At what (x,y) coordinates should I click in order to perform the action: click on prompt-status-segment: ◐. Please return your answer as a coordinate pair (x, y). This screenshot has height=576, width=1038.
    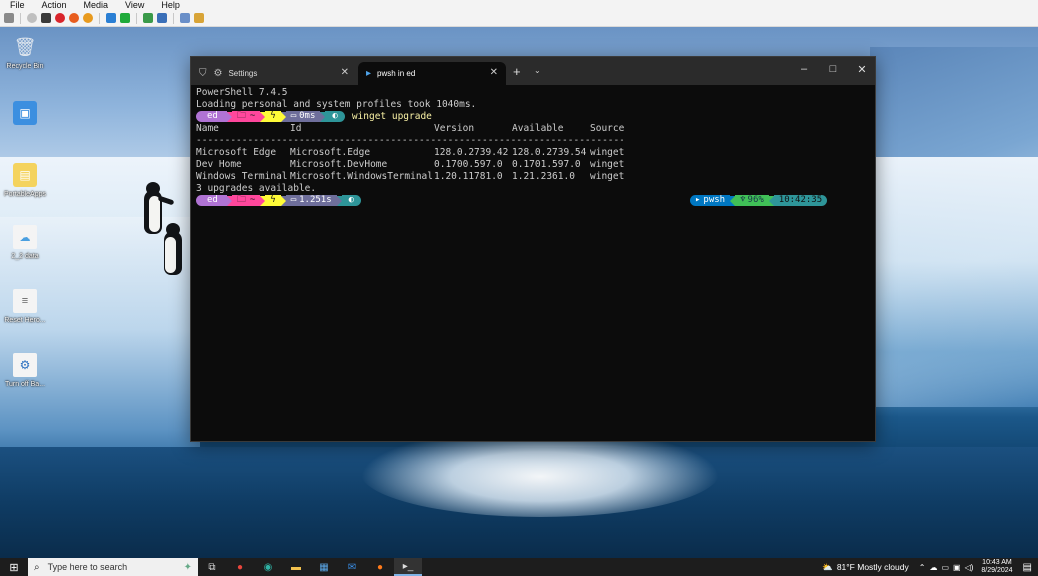
    Looking at the image, I should click on (335, 116).